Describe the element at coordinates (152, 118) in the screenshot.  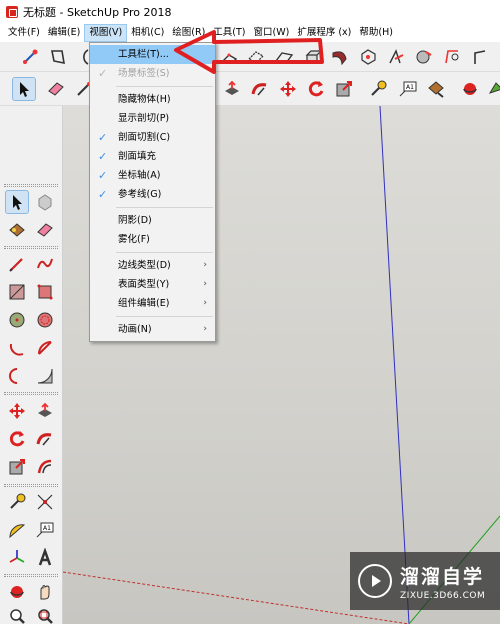
I see `view-menu-item: 显示剖切(P)` at that location.